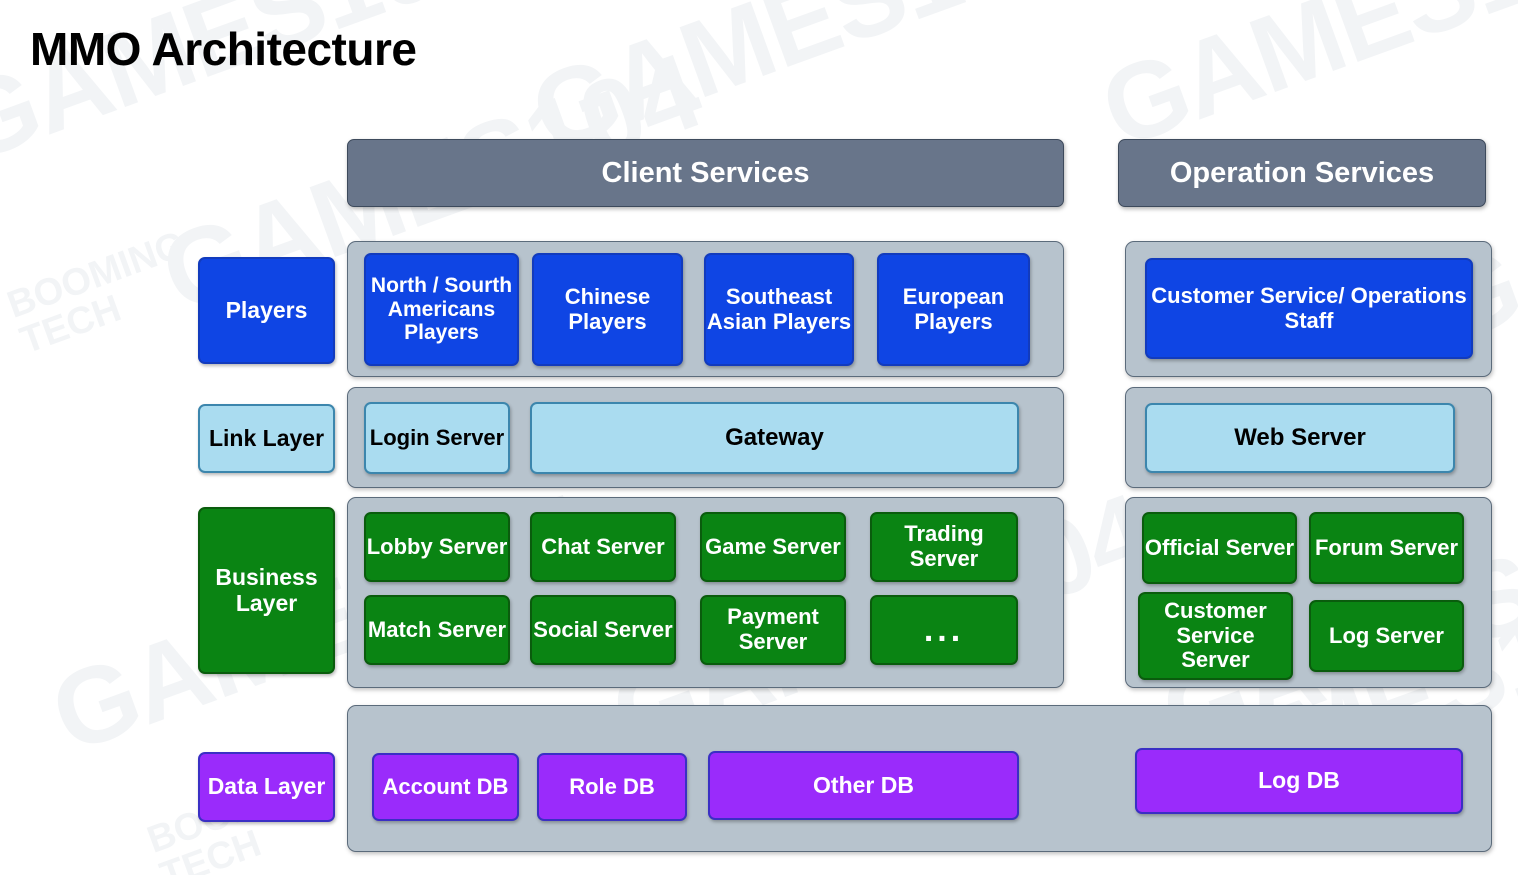 This screenshot has height=875, width=1518. I want to click on client-player-group-chinese: Chinese Players, so click(607, 309).